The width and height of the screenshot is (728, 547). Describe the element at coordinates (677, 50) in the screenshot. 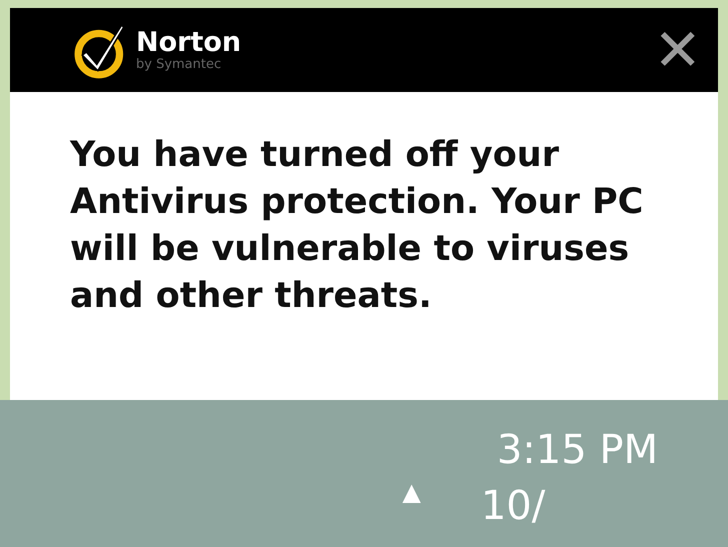

I see `close-button: ✕` at that location.